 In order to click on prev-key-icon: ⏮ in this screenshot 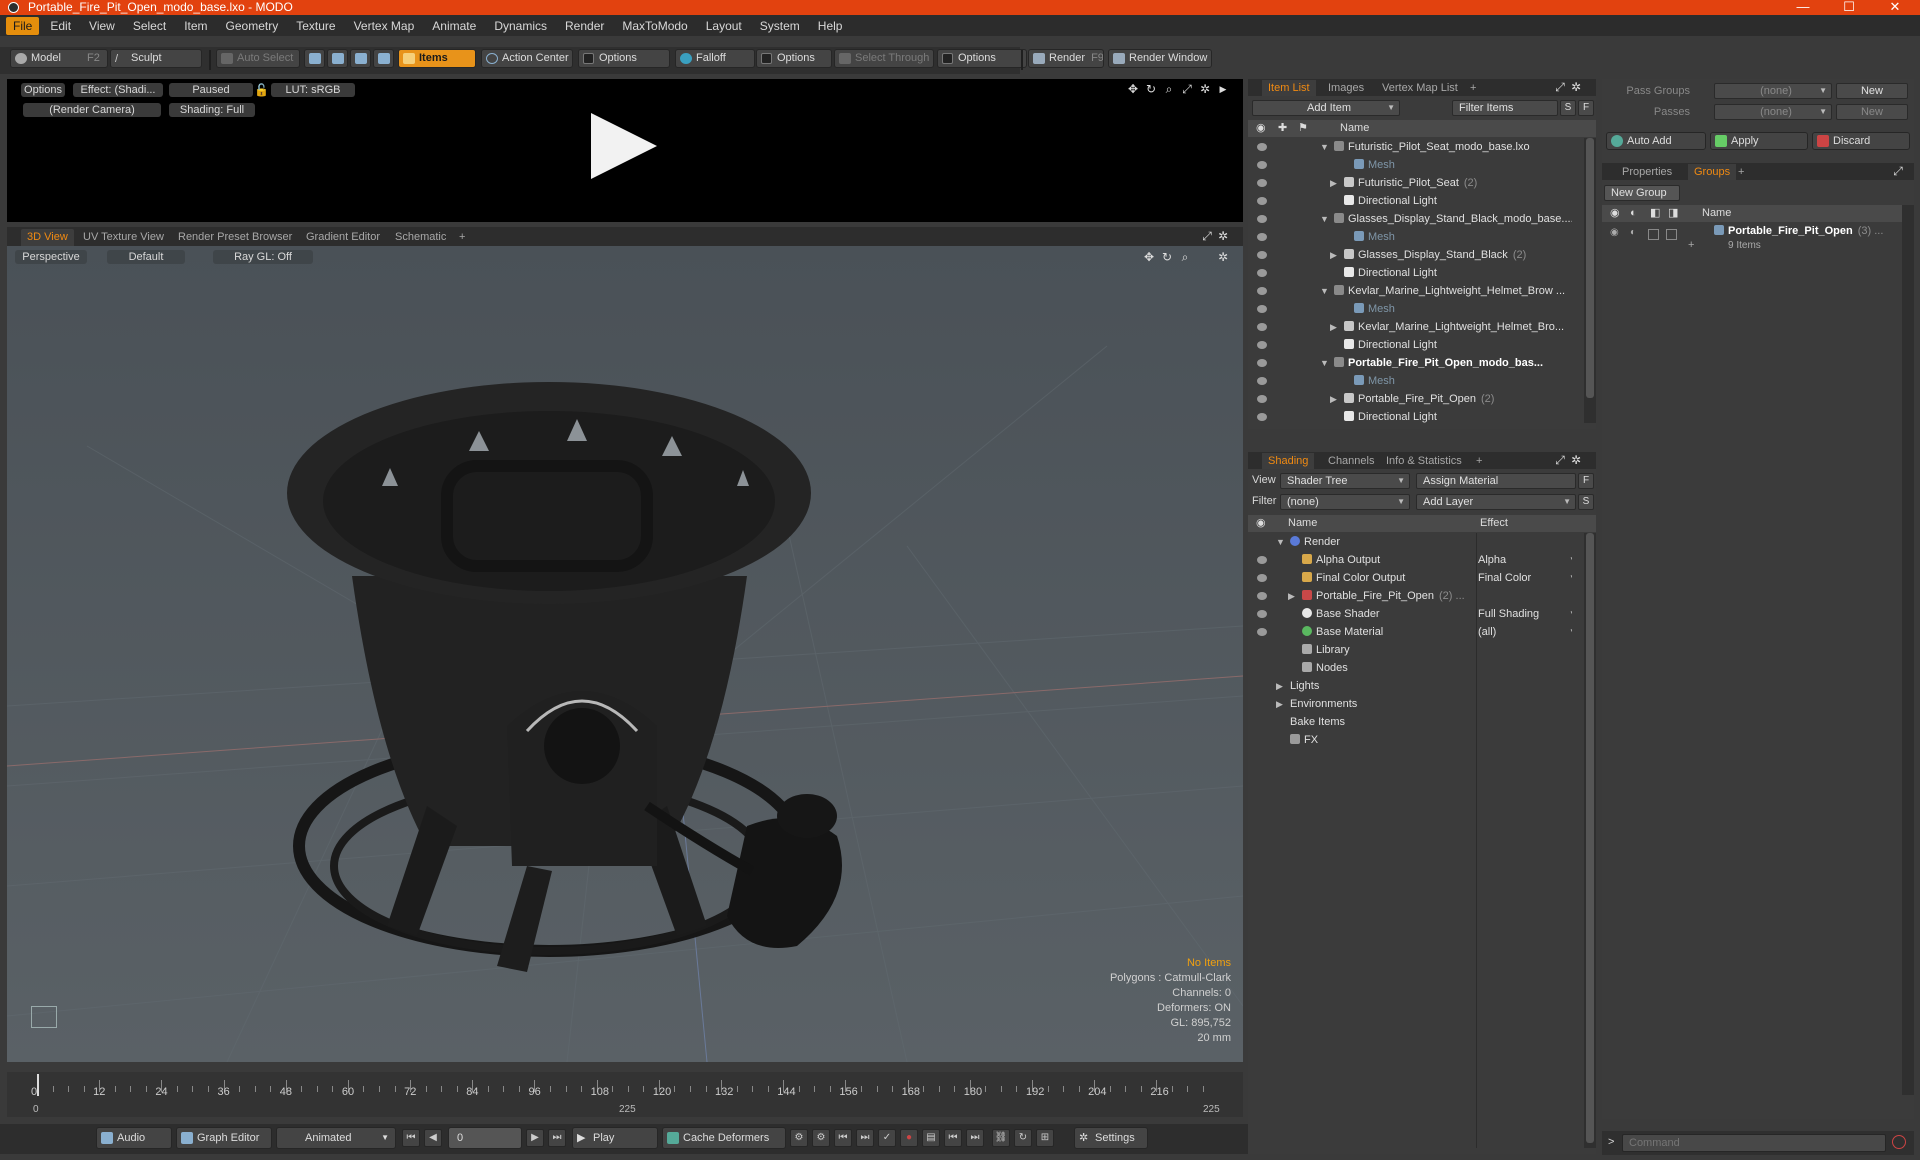, I will do `click(843, 1138)`.